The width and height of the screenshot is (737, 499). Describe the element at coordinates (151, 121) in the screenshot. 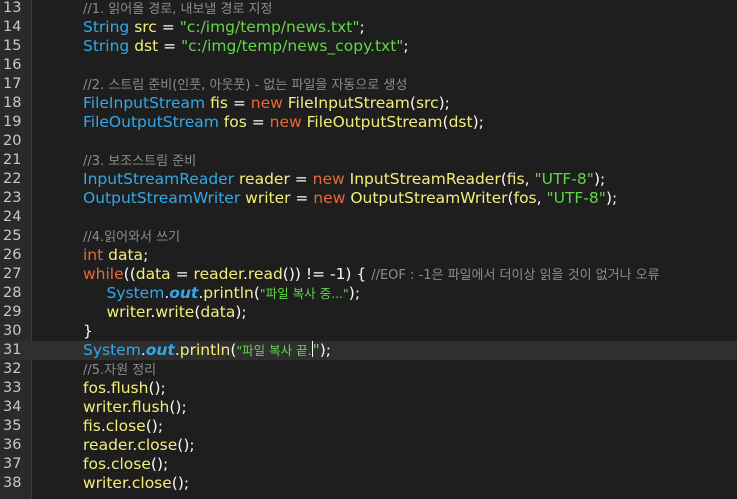

I see `token-type: FileOutputStream` at that location.